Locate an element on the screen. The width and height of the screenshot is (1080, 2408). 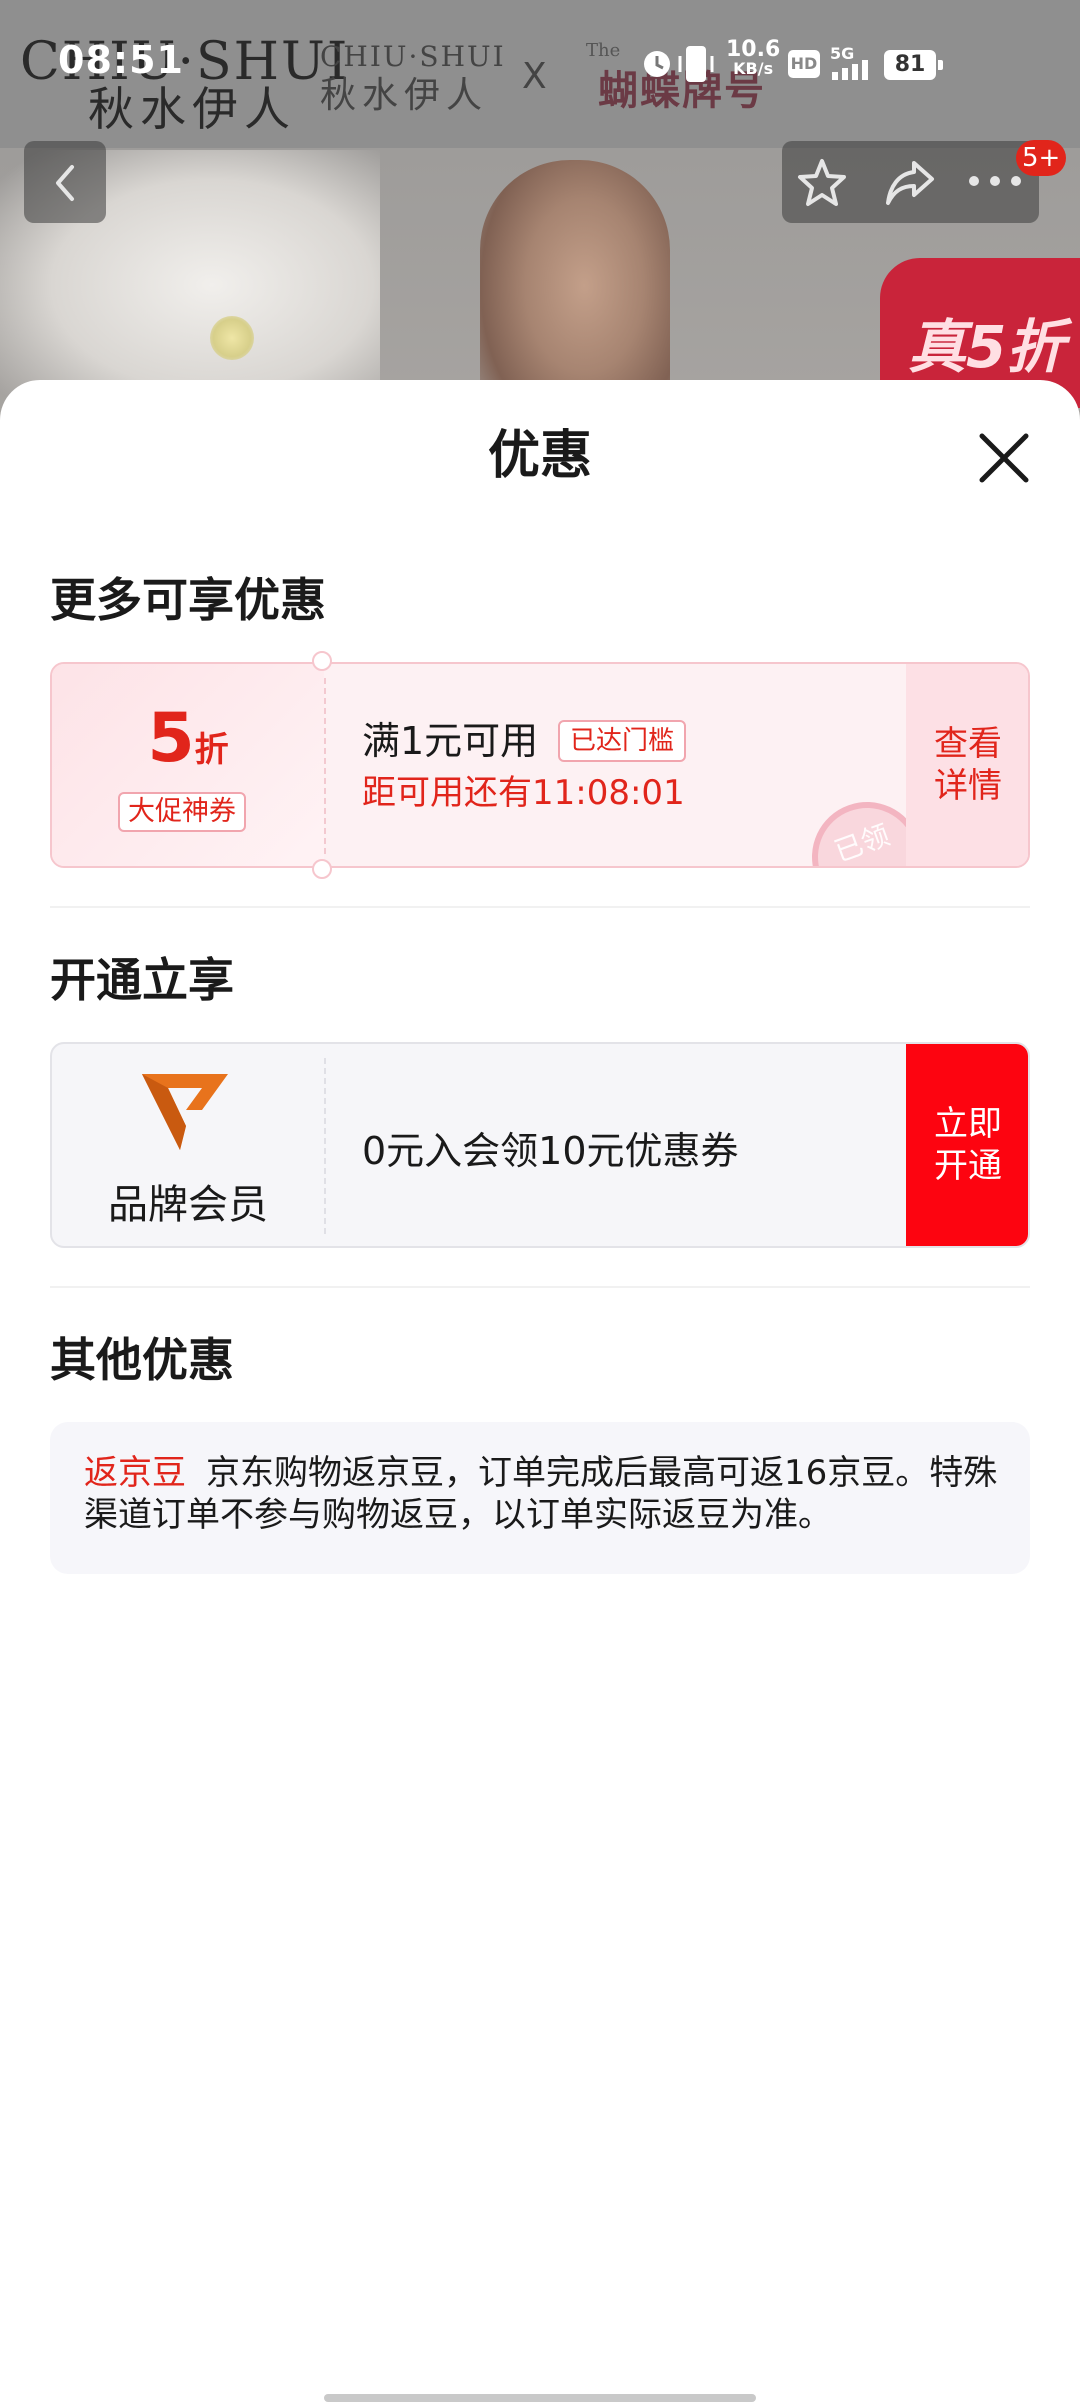
threshold-reached-chip: 已达门槛 is located at coordinates (622, 741).